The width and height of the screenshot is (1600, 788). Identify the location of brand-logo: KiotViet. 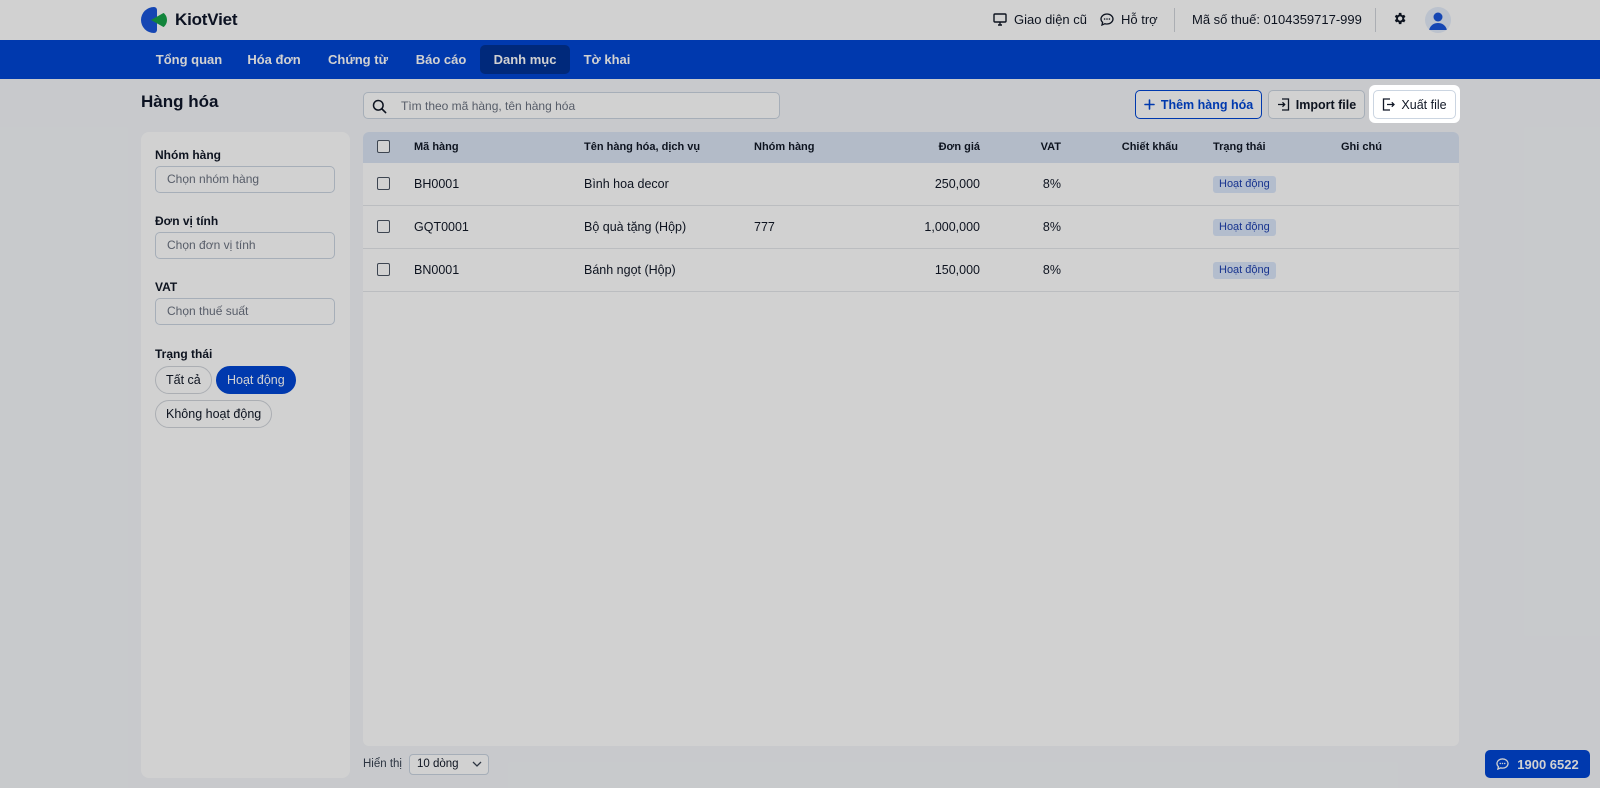
(189, 20).